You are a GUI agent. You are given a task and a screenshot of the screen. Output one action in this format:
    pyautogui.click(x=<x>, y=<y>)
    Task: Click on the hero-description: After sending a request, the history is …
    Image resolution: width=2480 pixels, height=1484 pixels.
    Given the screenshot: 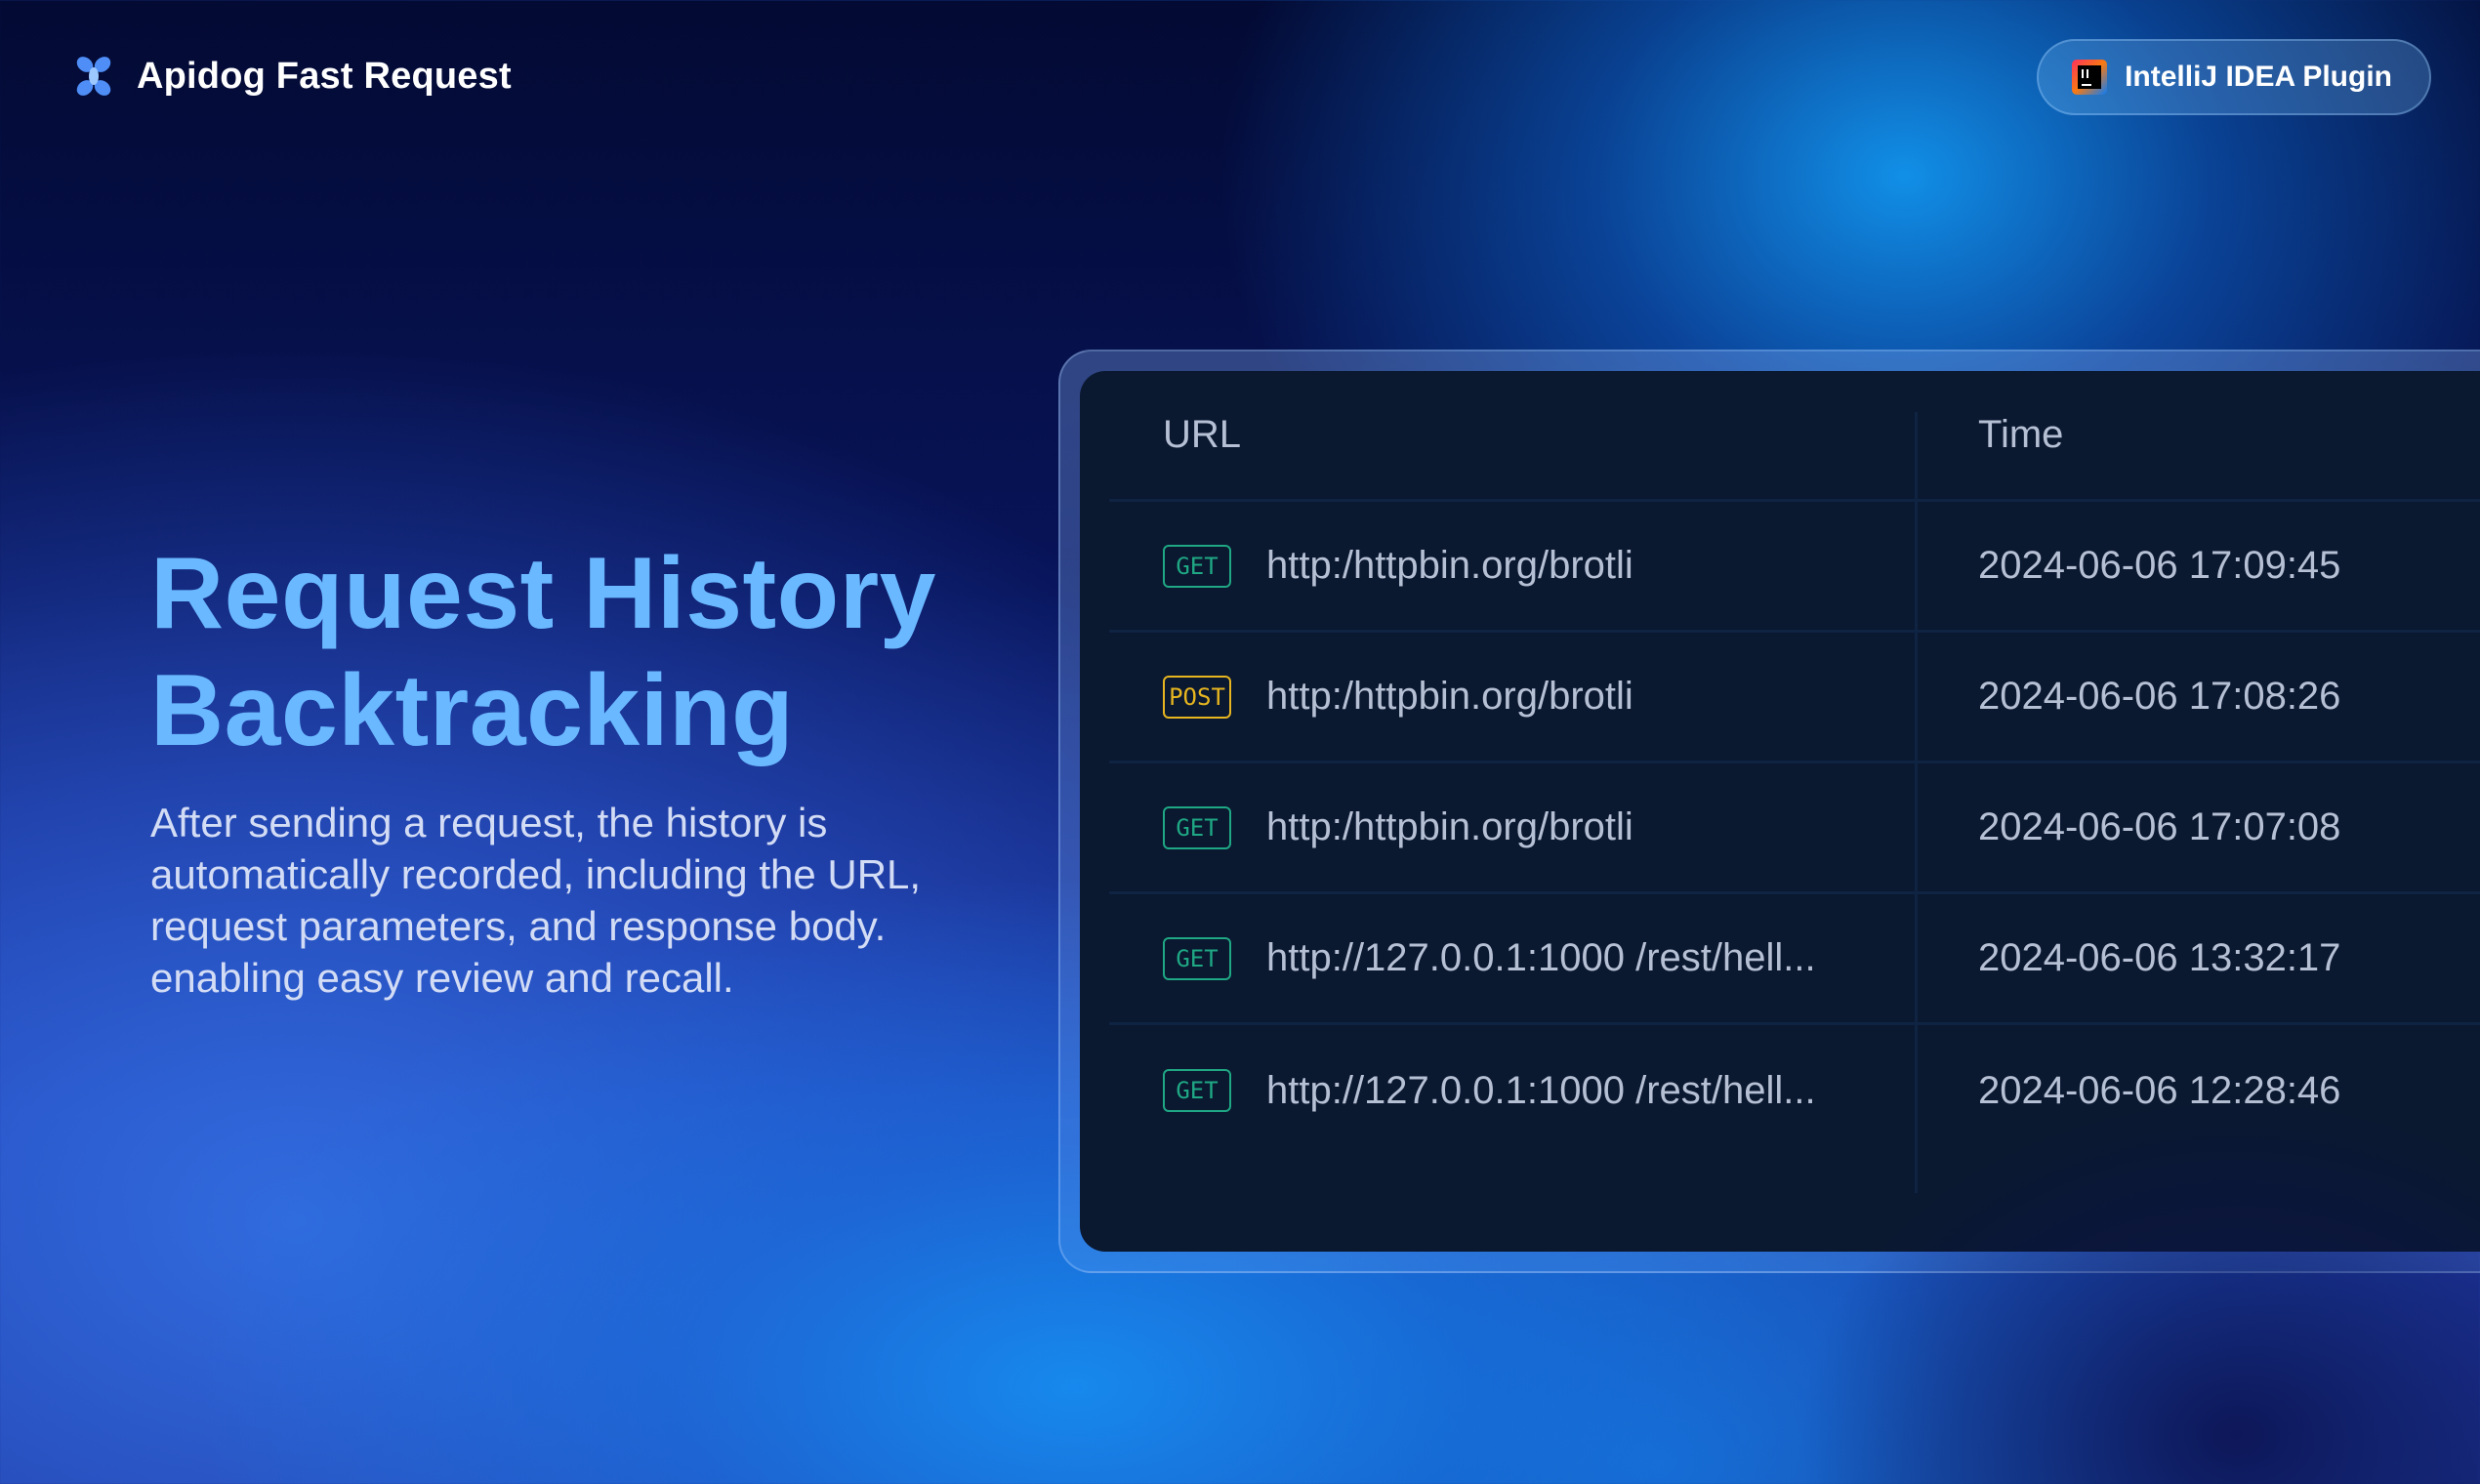 What is the action you would take?
    pyautogui.click(x=536, y=901)
    